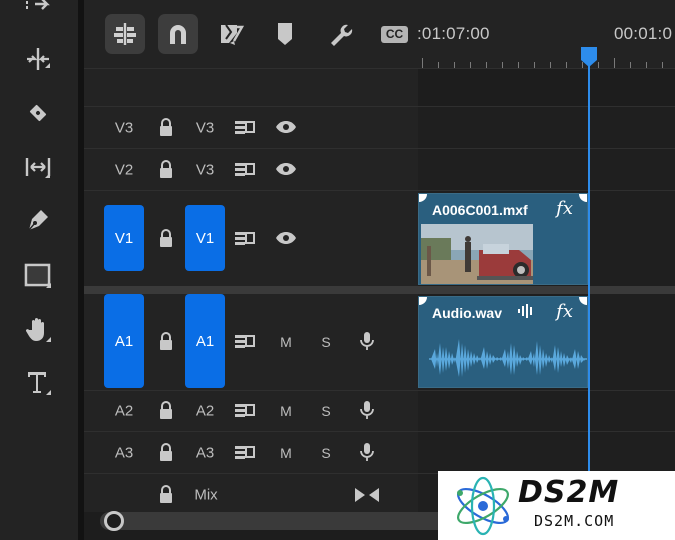  I want to click on video-audio-divider, so click(379, 290).